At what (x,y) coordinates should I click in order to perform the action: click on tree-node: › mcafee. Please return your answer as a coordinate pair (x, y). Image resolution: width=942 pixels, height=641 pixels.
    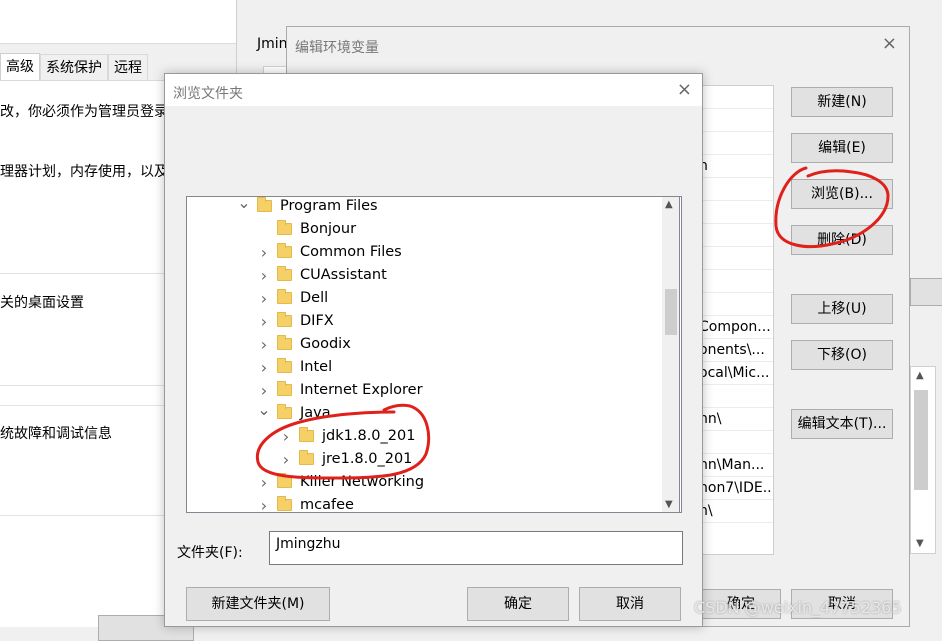
    Looking at the image, I should click on (305, 503).